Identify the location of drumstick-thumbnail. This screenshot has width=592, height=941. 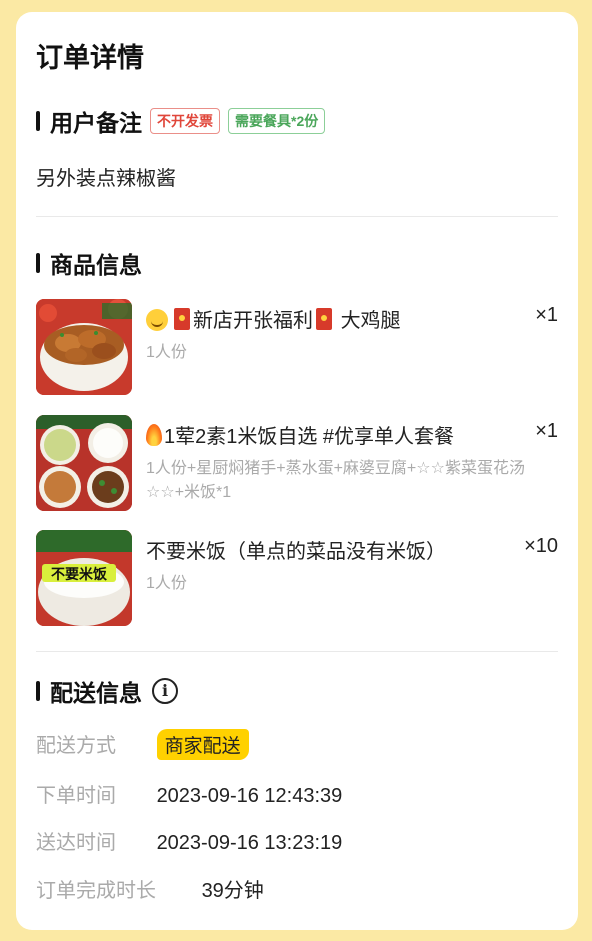
(84, 347).